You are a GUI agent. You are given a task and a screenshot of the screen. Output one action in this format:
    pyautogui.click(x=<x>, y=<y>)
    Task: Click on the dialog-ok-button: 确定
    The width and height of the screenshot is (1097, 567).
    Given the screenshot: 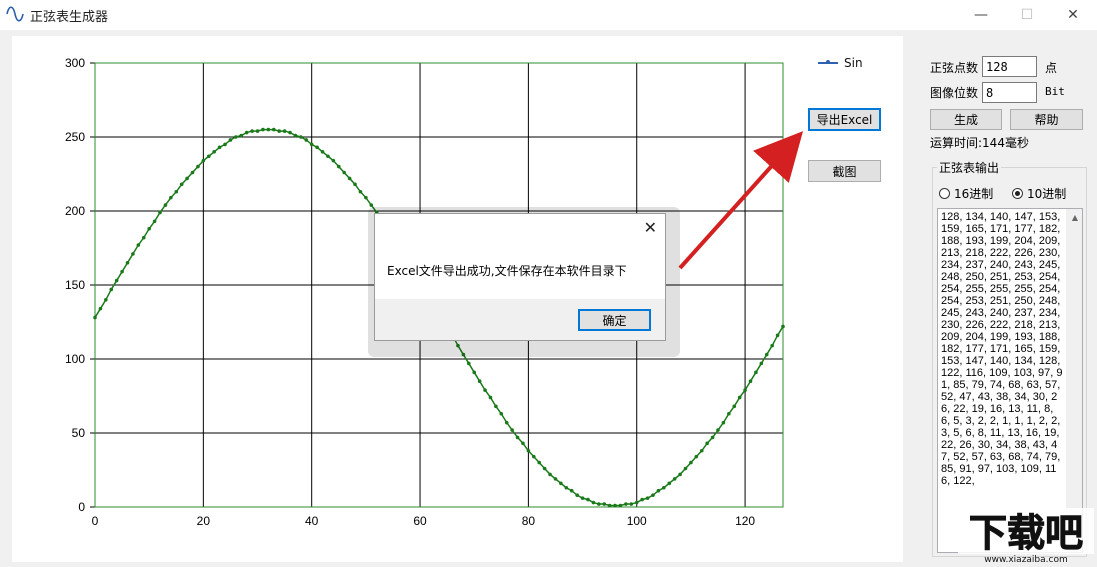 What is the action you would take?
    pyautogui.click(x=614, y=320)
    